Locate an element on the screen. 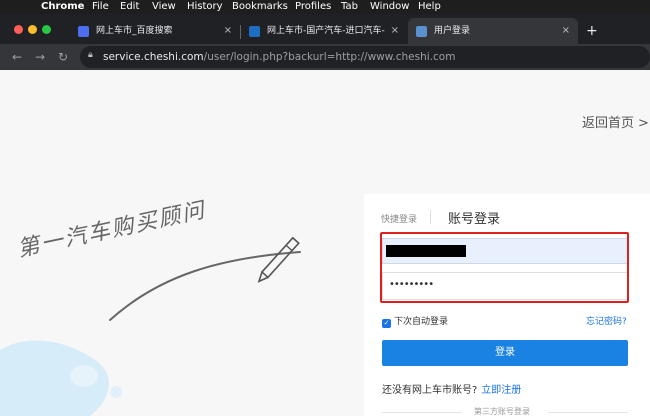 The image size is (650, 416). tab-quick-login: 快捷登录 is located at coordinates (399, 218).